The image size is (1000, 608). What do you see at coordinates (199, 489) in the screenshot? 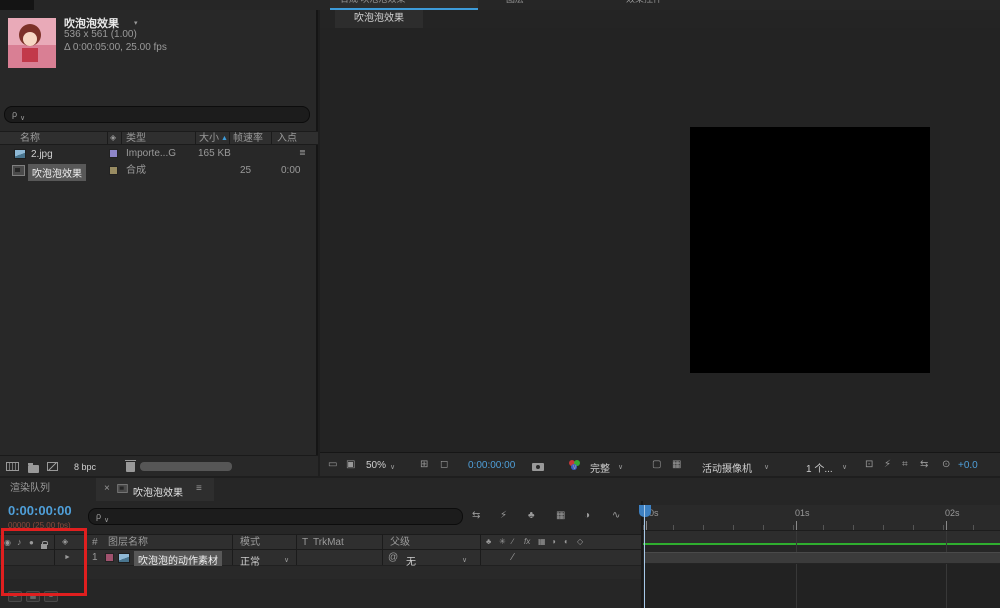
I see `panel-menu-icon: ≡` at bounding box center [199, 489].